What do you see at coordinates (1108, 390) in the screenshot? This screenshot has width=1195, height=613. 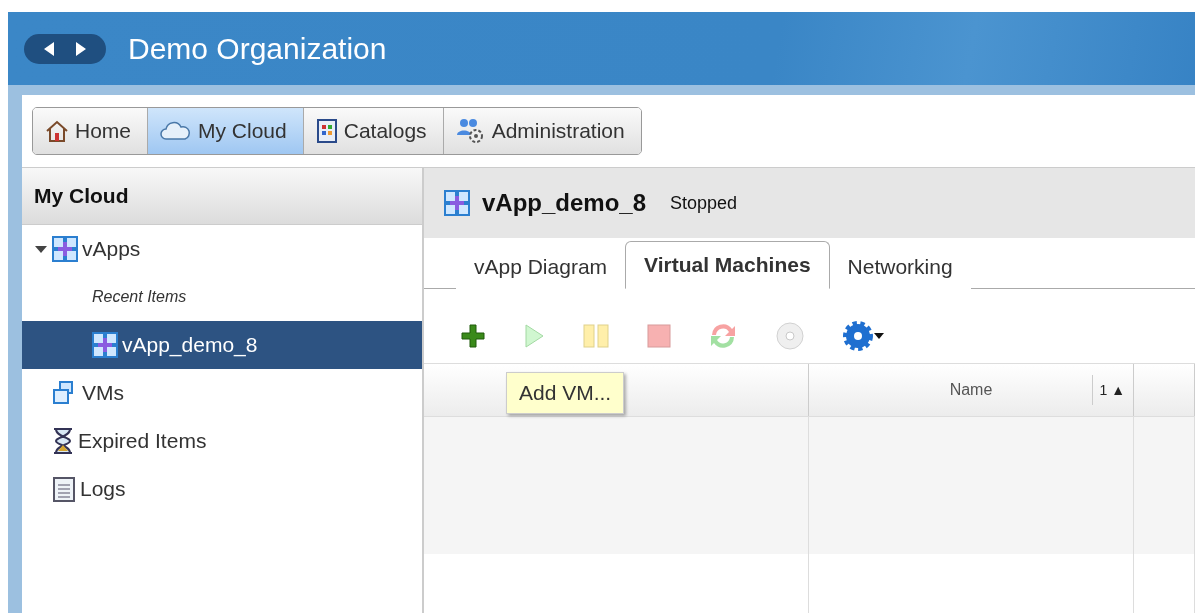 I see `sort-indicator: 1 ▲` at bounding box center [1108, 390].